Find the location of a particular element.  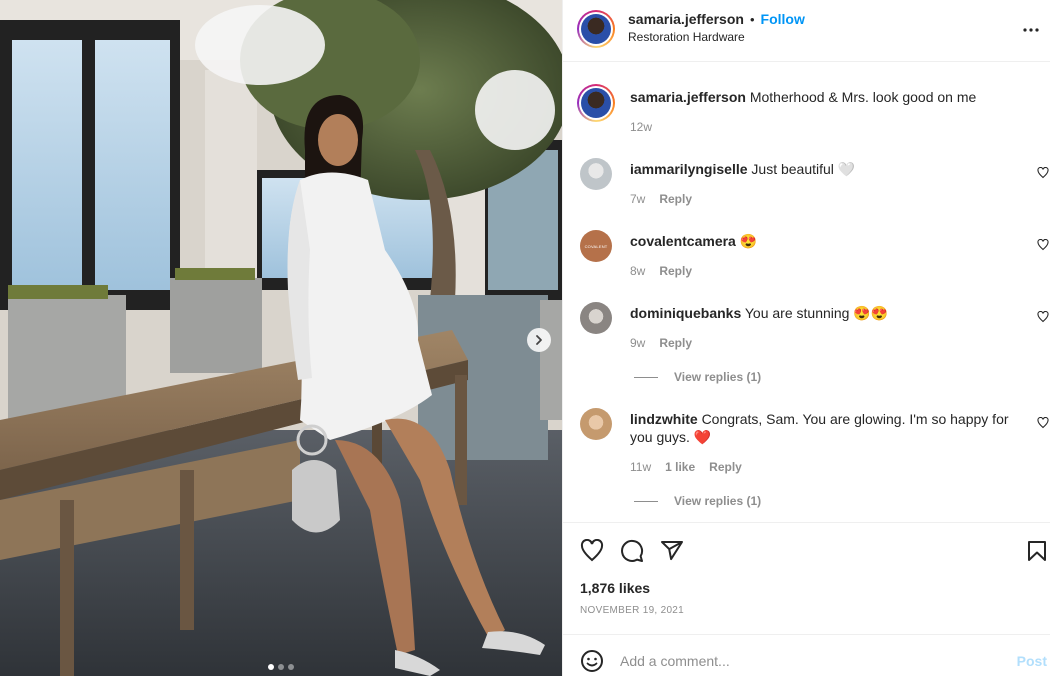

commenter-avatar: COVALENT is located at coordinates (596, 246).